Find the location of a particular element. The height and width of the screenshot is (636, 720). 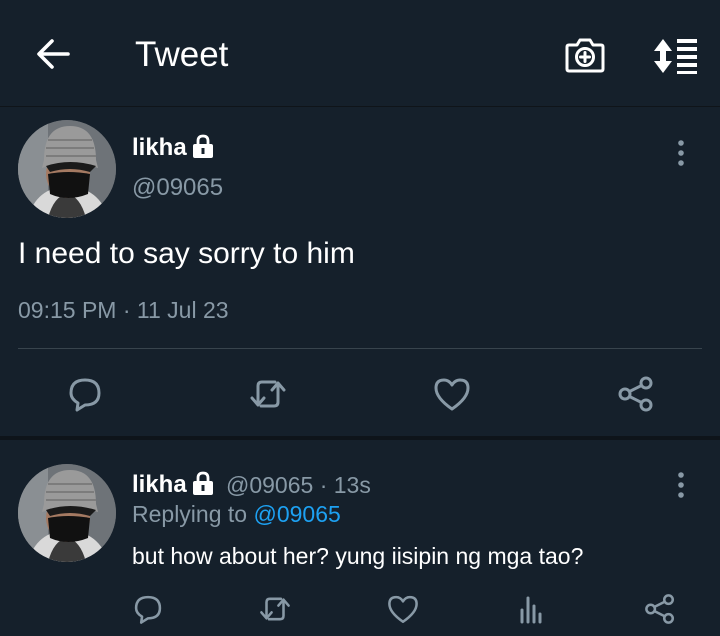

tweet-text: I need to say sorry to him is located at coordinates (186, 253).